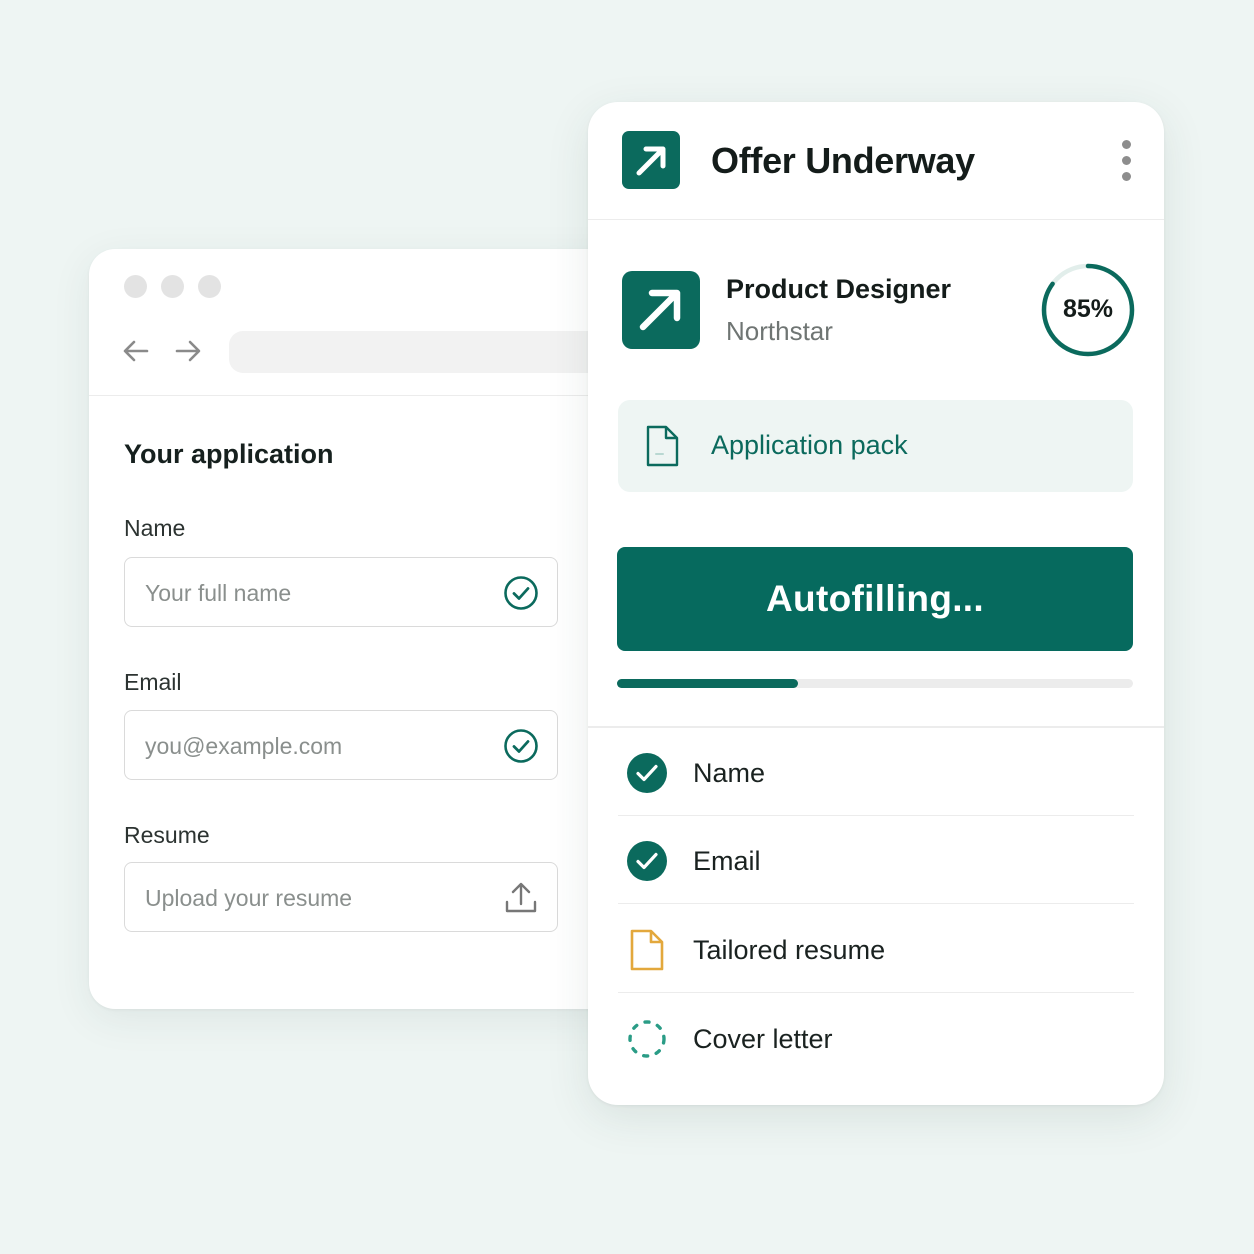  What do you see at coordinates (188, 351) in the screenshot?
I see `forward-arrow-icon` at bounding box center [188, 351].